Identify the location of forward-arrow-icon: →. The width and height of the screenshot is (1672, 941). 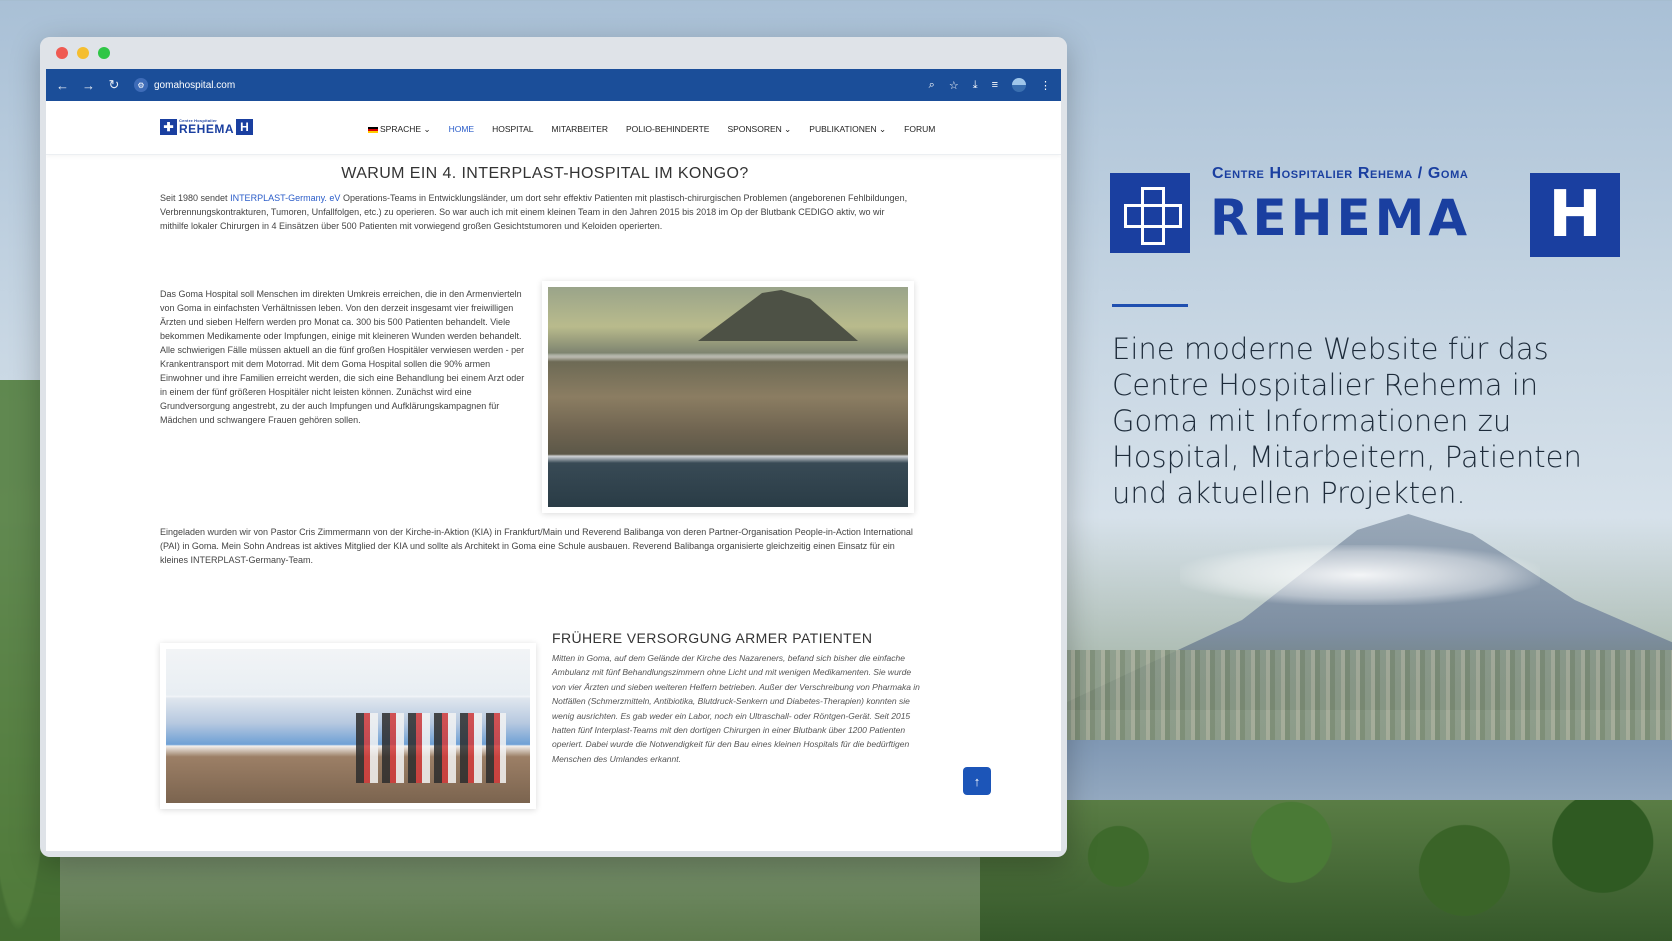
(88, 85).